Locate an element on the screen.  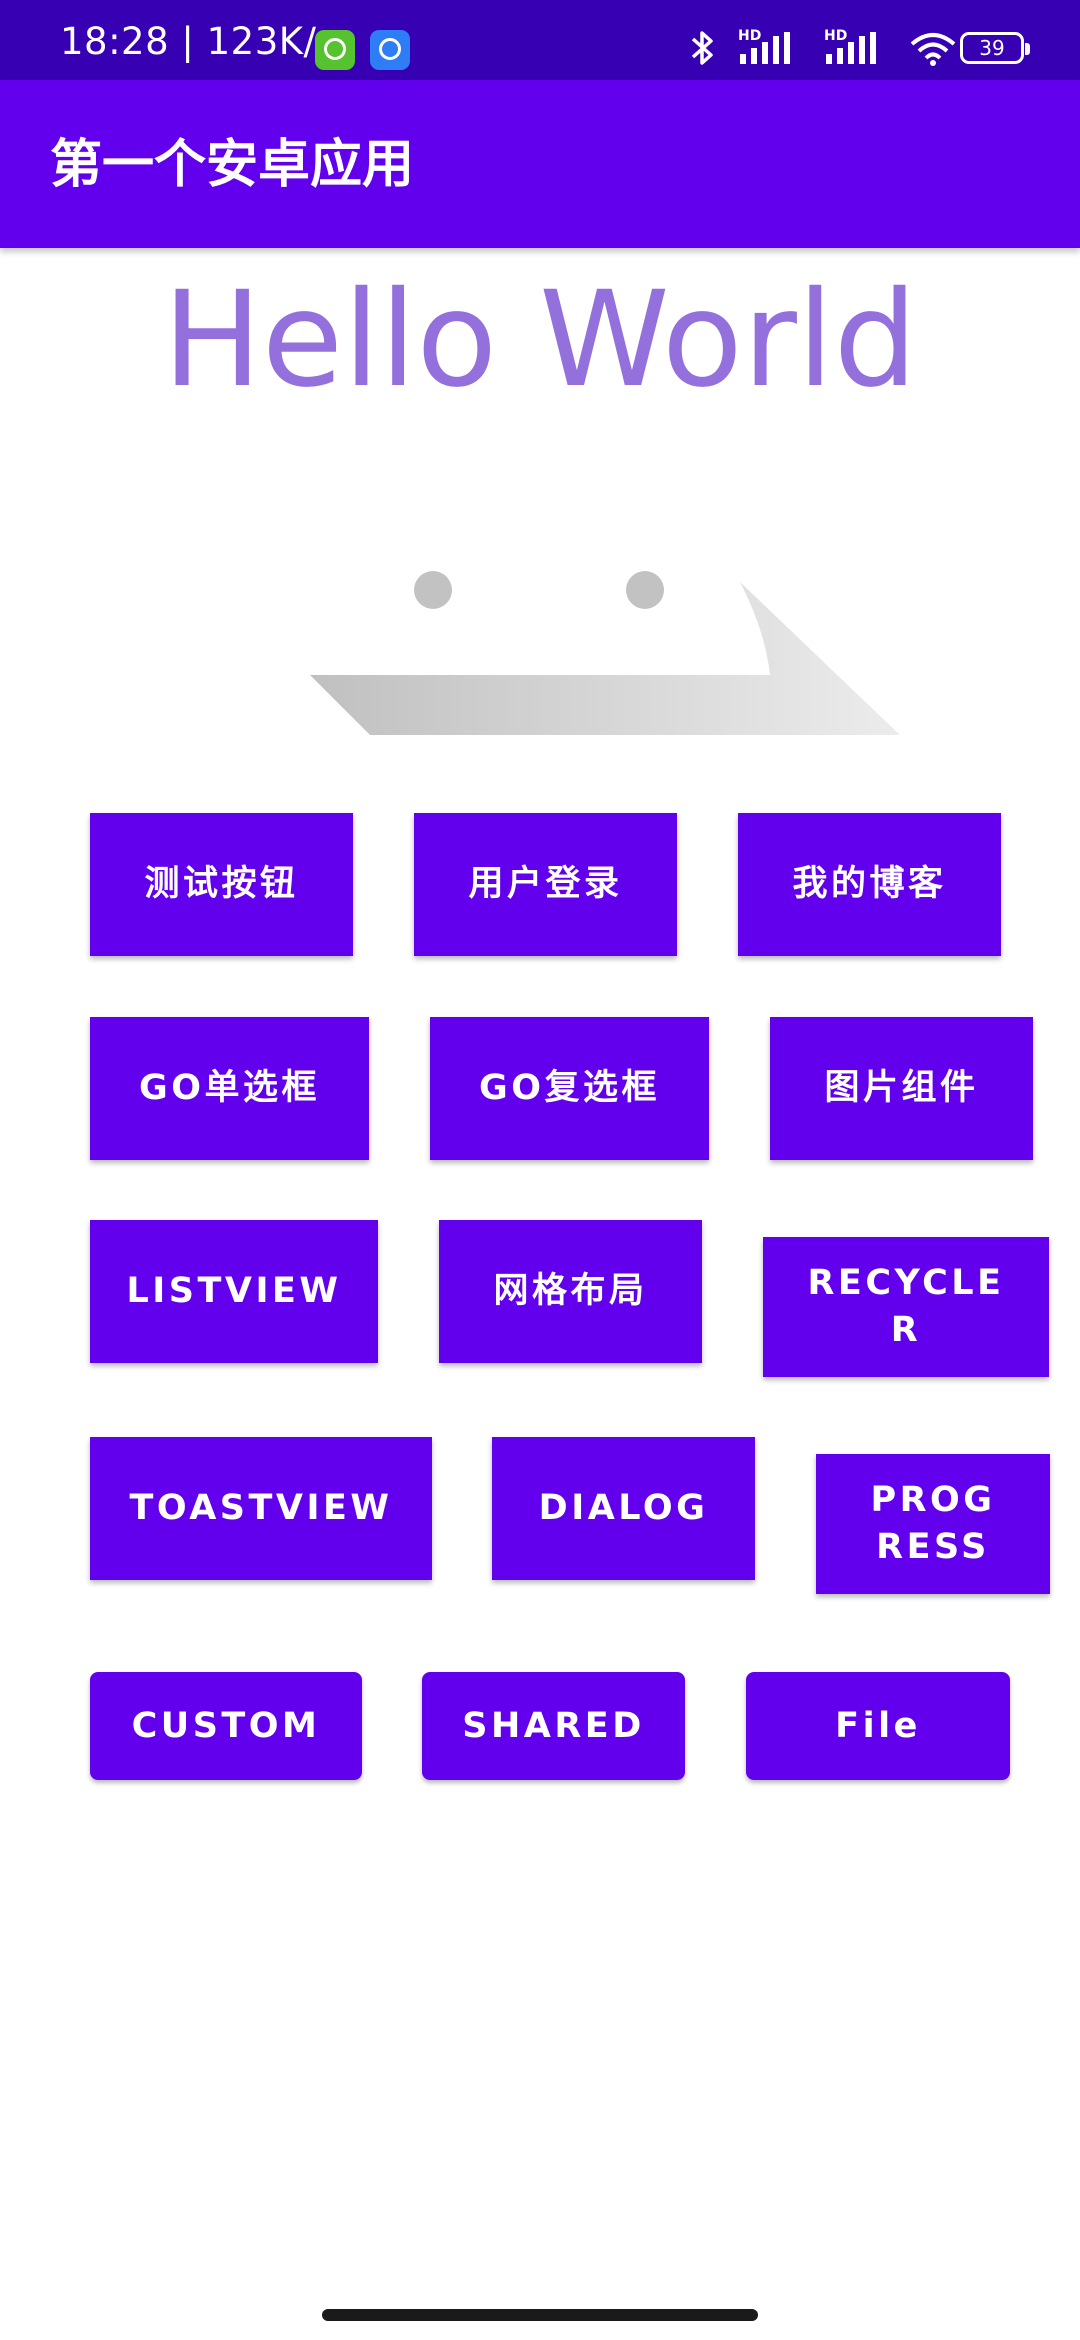
android-illustration is located at coordinates (605, 653).